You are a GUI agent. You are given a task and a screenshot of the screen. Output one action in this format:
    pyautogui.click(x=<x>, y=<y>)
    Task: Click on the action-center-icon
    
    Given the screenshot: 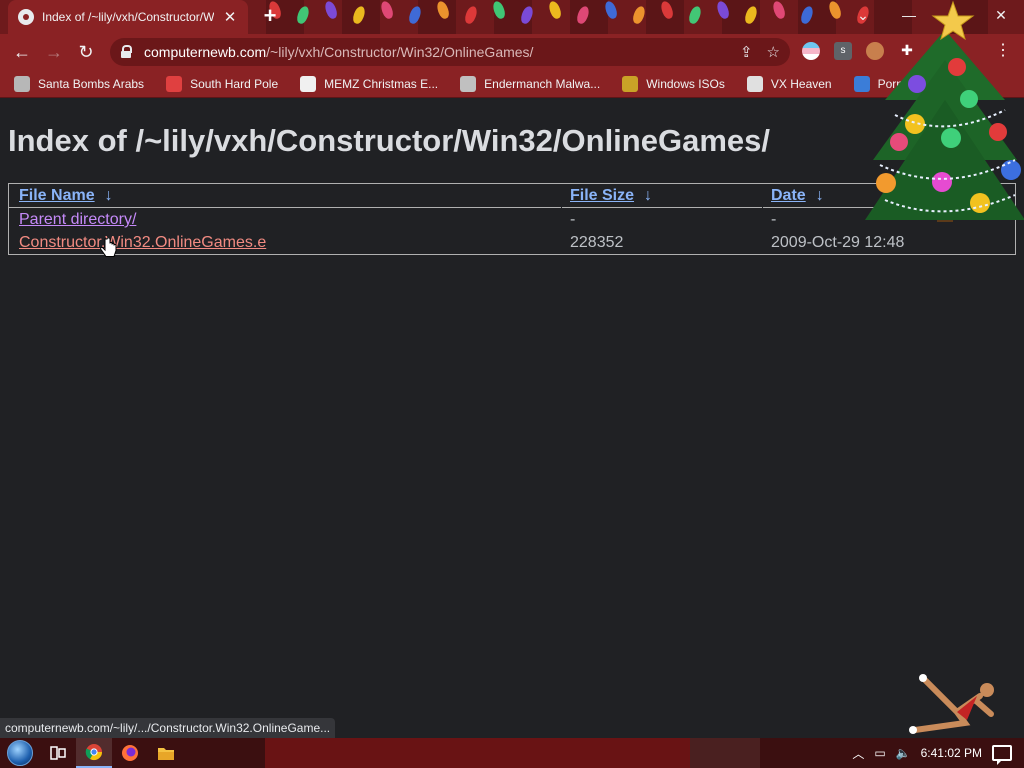 What is the action you would take?
    pyautogui.click(x=1002, y=755)
    